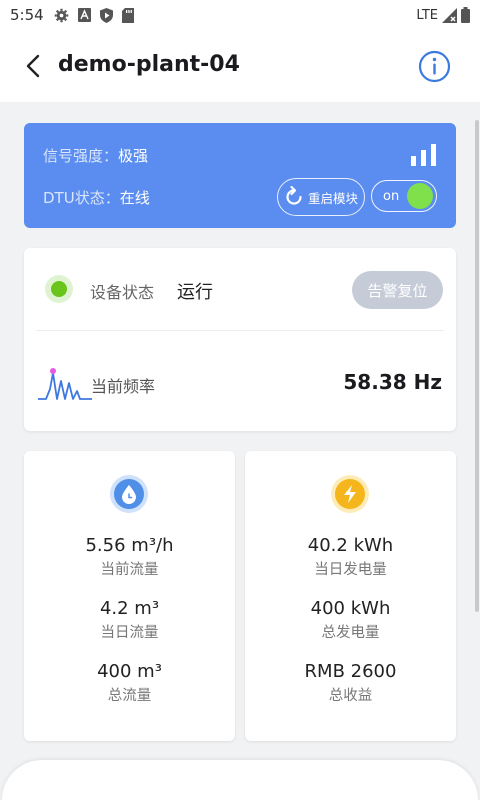 The width and height of the screenshot is (480, 800). Describe the element at coordinates (61, 15) in the screenshot. I see `gear-icon` at that location.